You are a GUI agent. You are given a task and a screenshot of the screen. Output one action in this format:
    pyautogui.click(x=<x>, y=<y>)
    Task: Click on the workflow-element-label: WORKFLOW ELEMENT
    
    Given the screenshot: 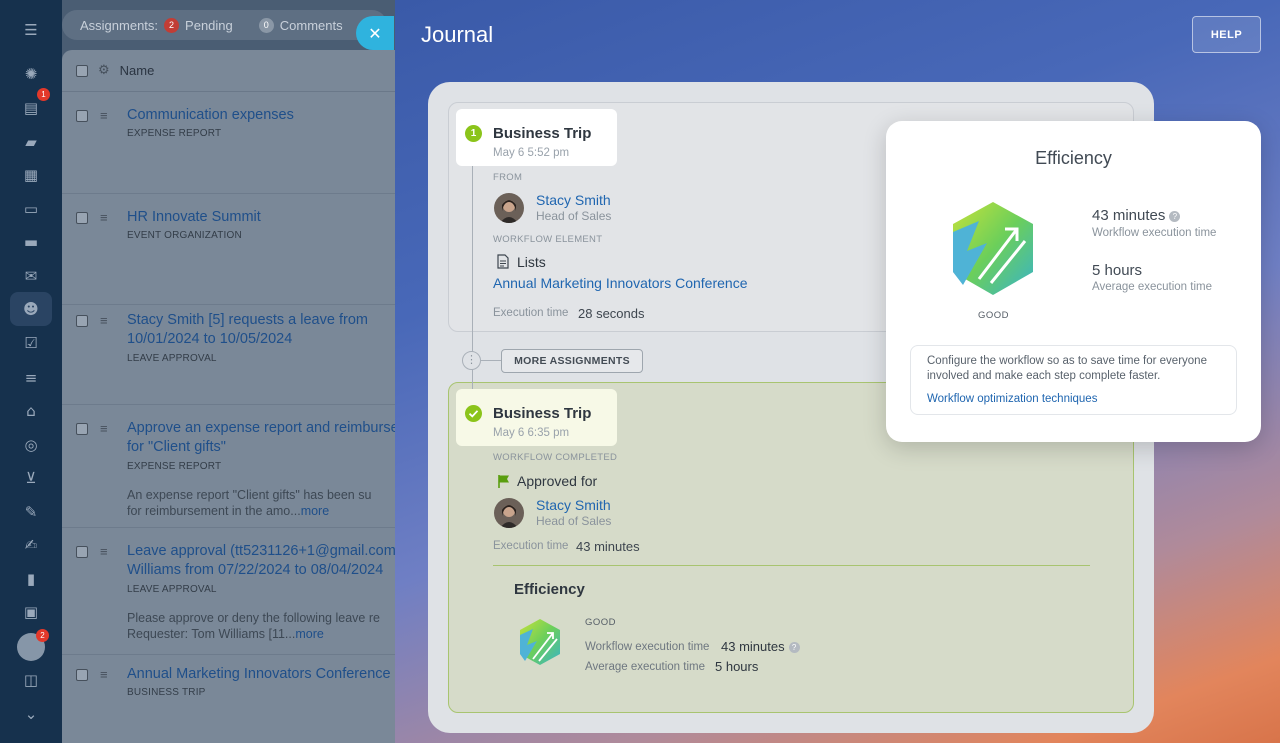 What is the action you would take?
    pyautogui.click(x=548, y=239)
    